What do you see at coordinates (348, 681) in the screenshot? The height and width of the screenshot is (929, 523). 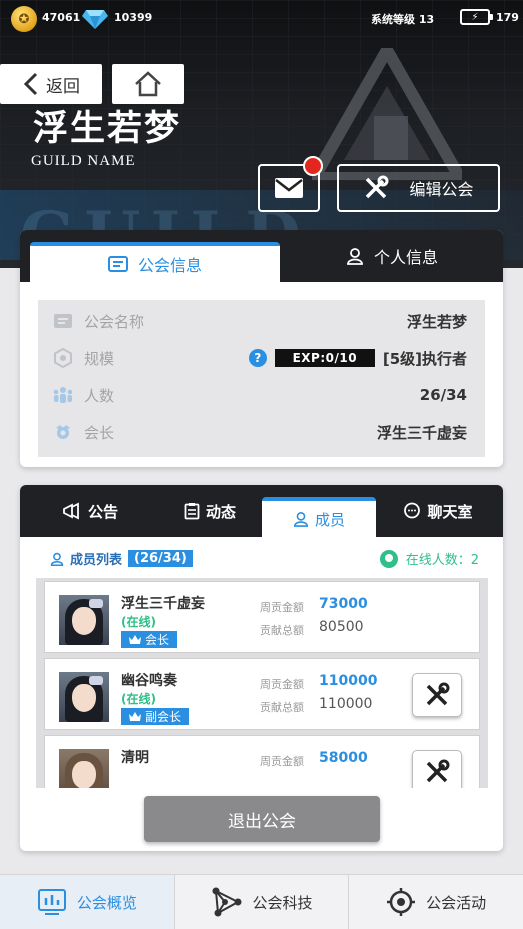 I see `weekly-value: 110000` at bounding box center [348, 681].